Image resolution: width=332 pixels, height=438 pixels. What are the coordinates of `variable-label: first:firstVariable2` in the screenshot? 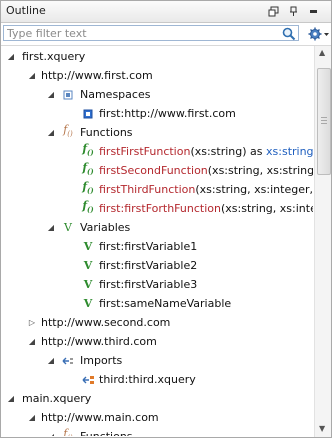 It's located at (148, 265).